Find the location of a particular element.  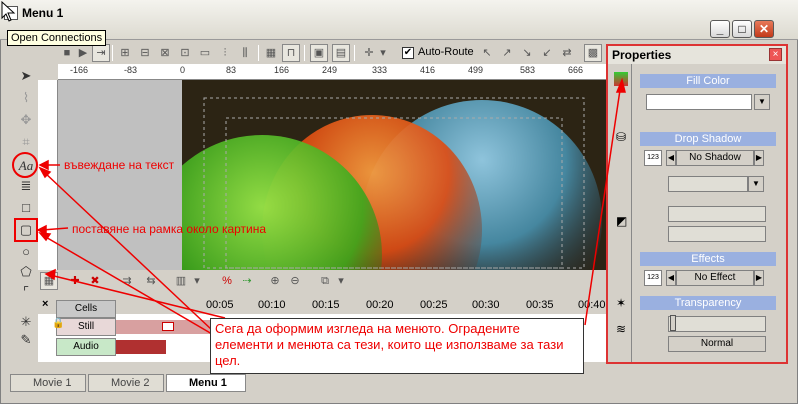

cells-track-button: Cells is located at coordinates (86, 309).